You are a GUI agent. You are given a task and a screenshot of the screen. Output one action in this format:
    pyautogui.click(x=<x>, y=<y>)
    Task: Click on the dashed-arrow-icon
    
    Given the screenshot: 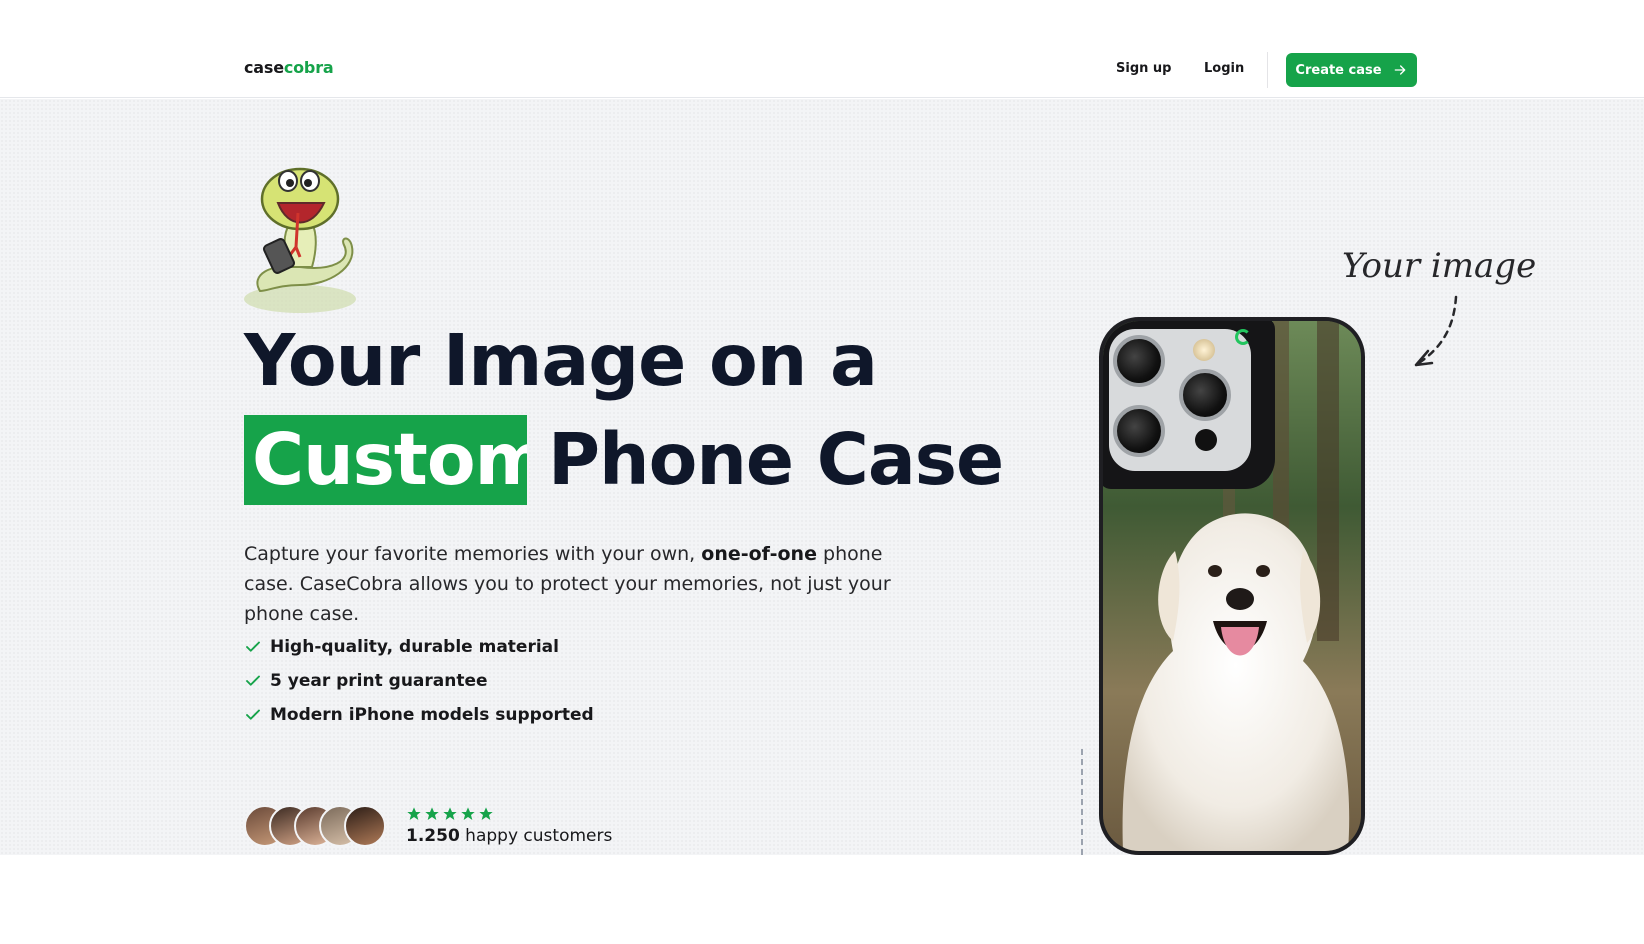 What is the action you would take?
    pyautogui.click(x=1436, y=331)
    